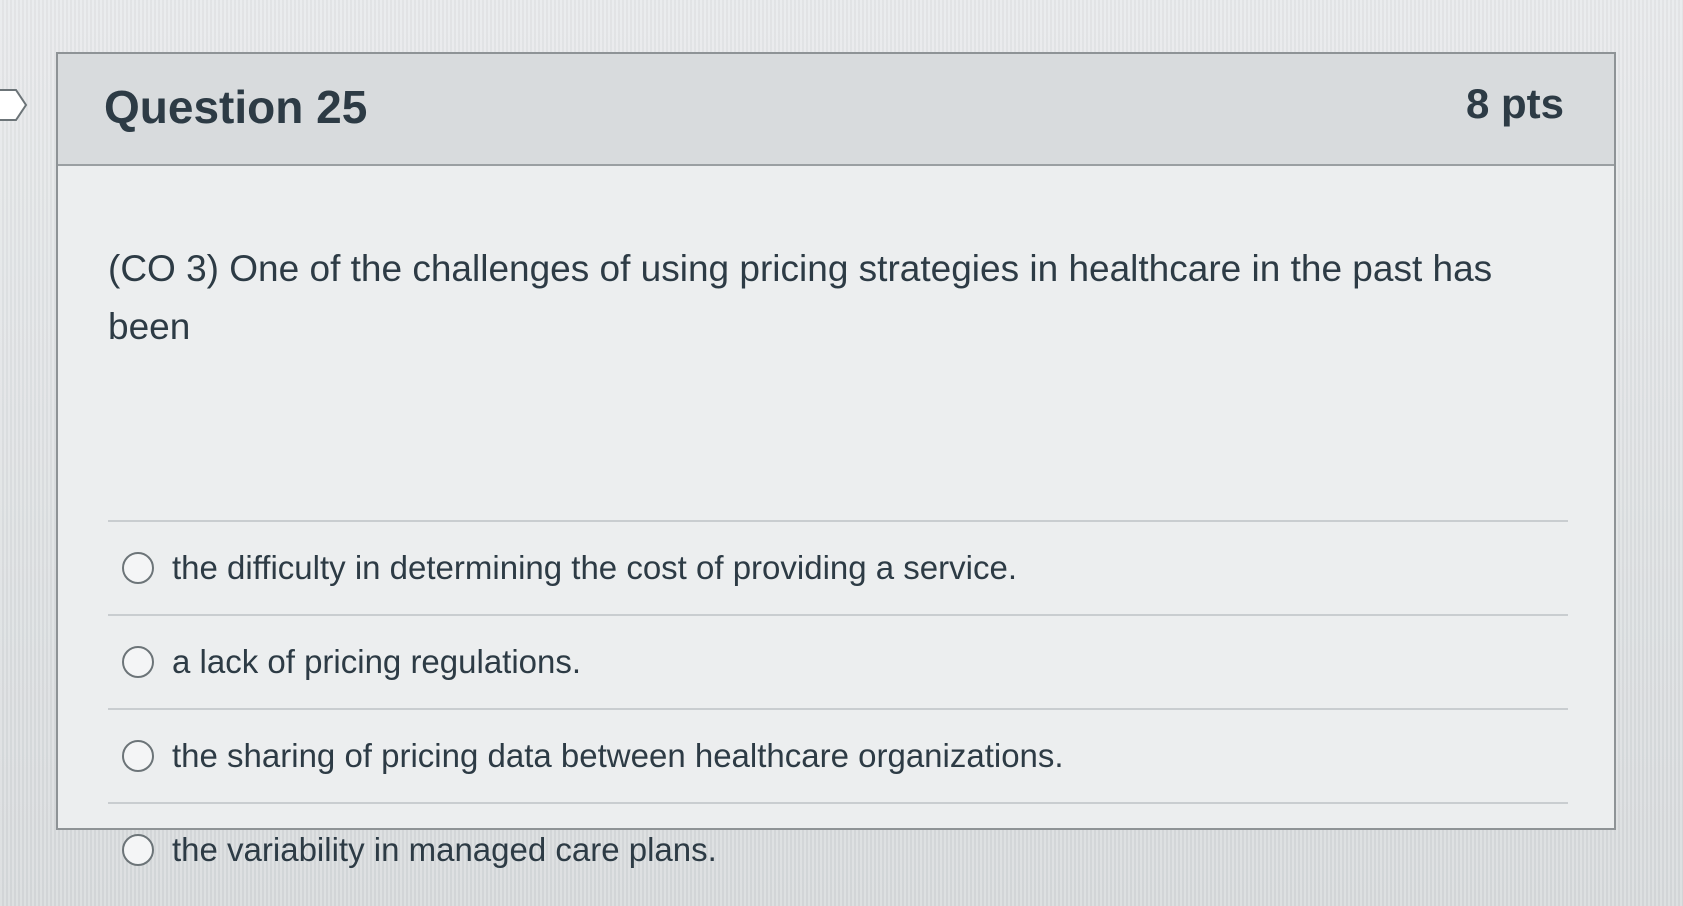 The image size is (1683, 906). Describe the element at coordinates (376, 662) in the screenshot. I see `answer-label: a lack of pricing regulations.` at that location.